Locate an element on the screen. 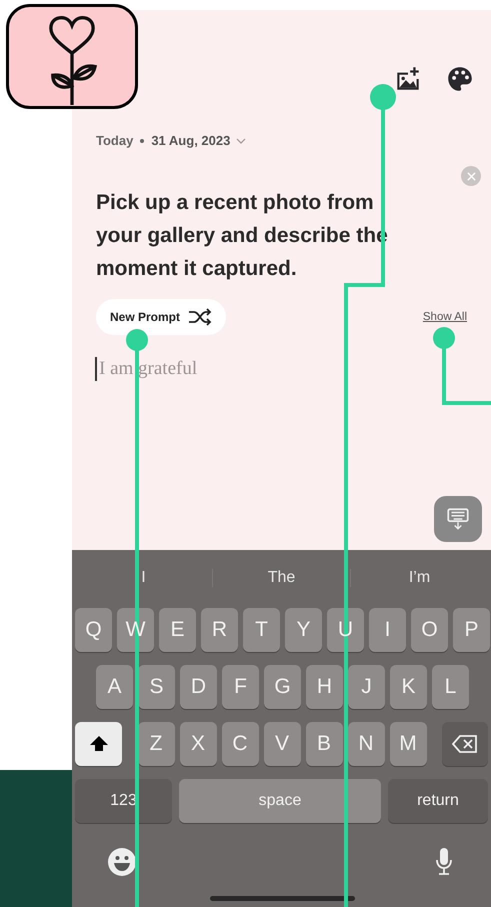  entry-field: I am grateful is located at coordinates (293, 369).